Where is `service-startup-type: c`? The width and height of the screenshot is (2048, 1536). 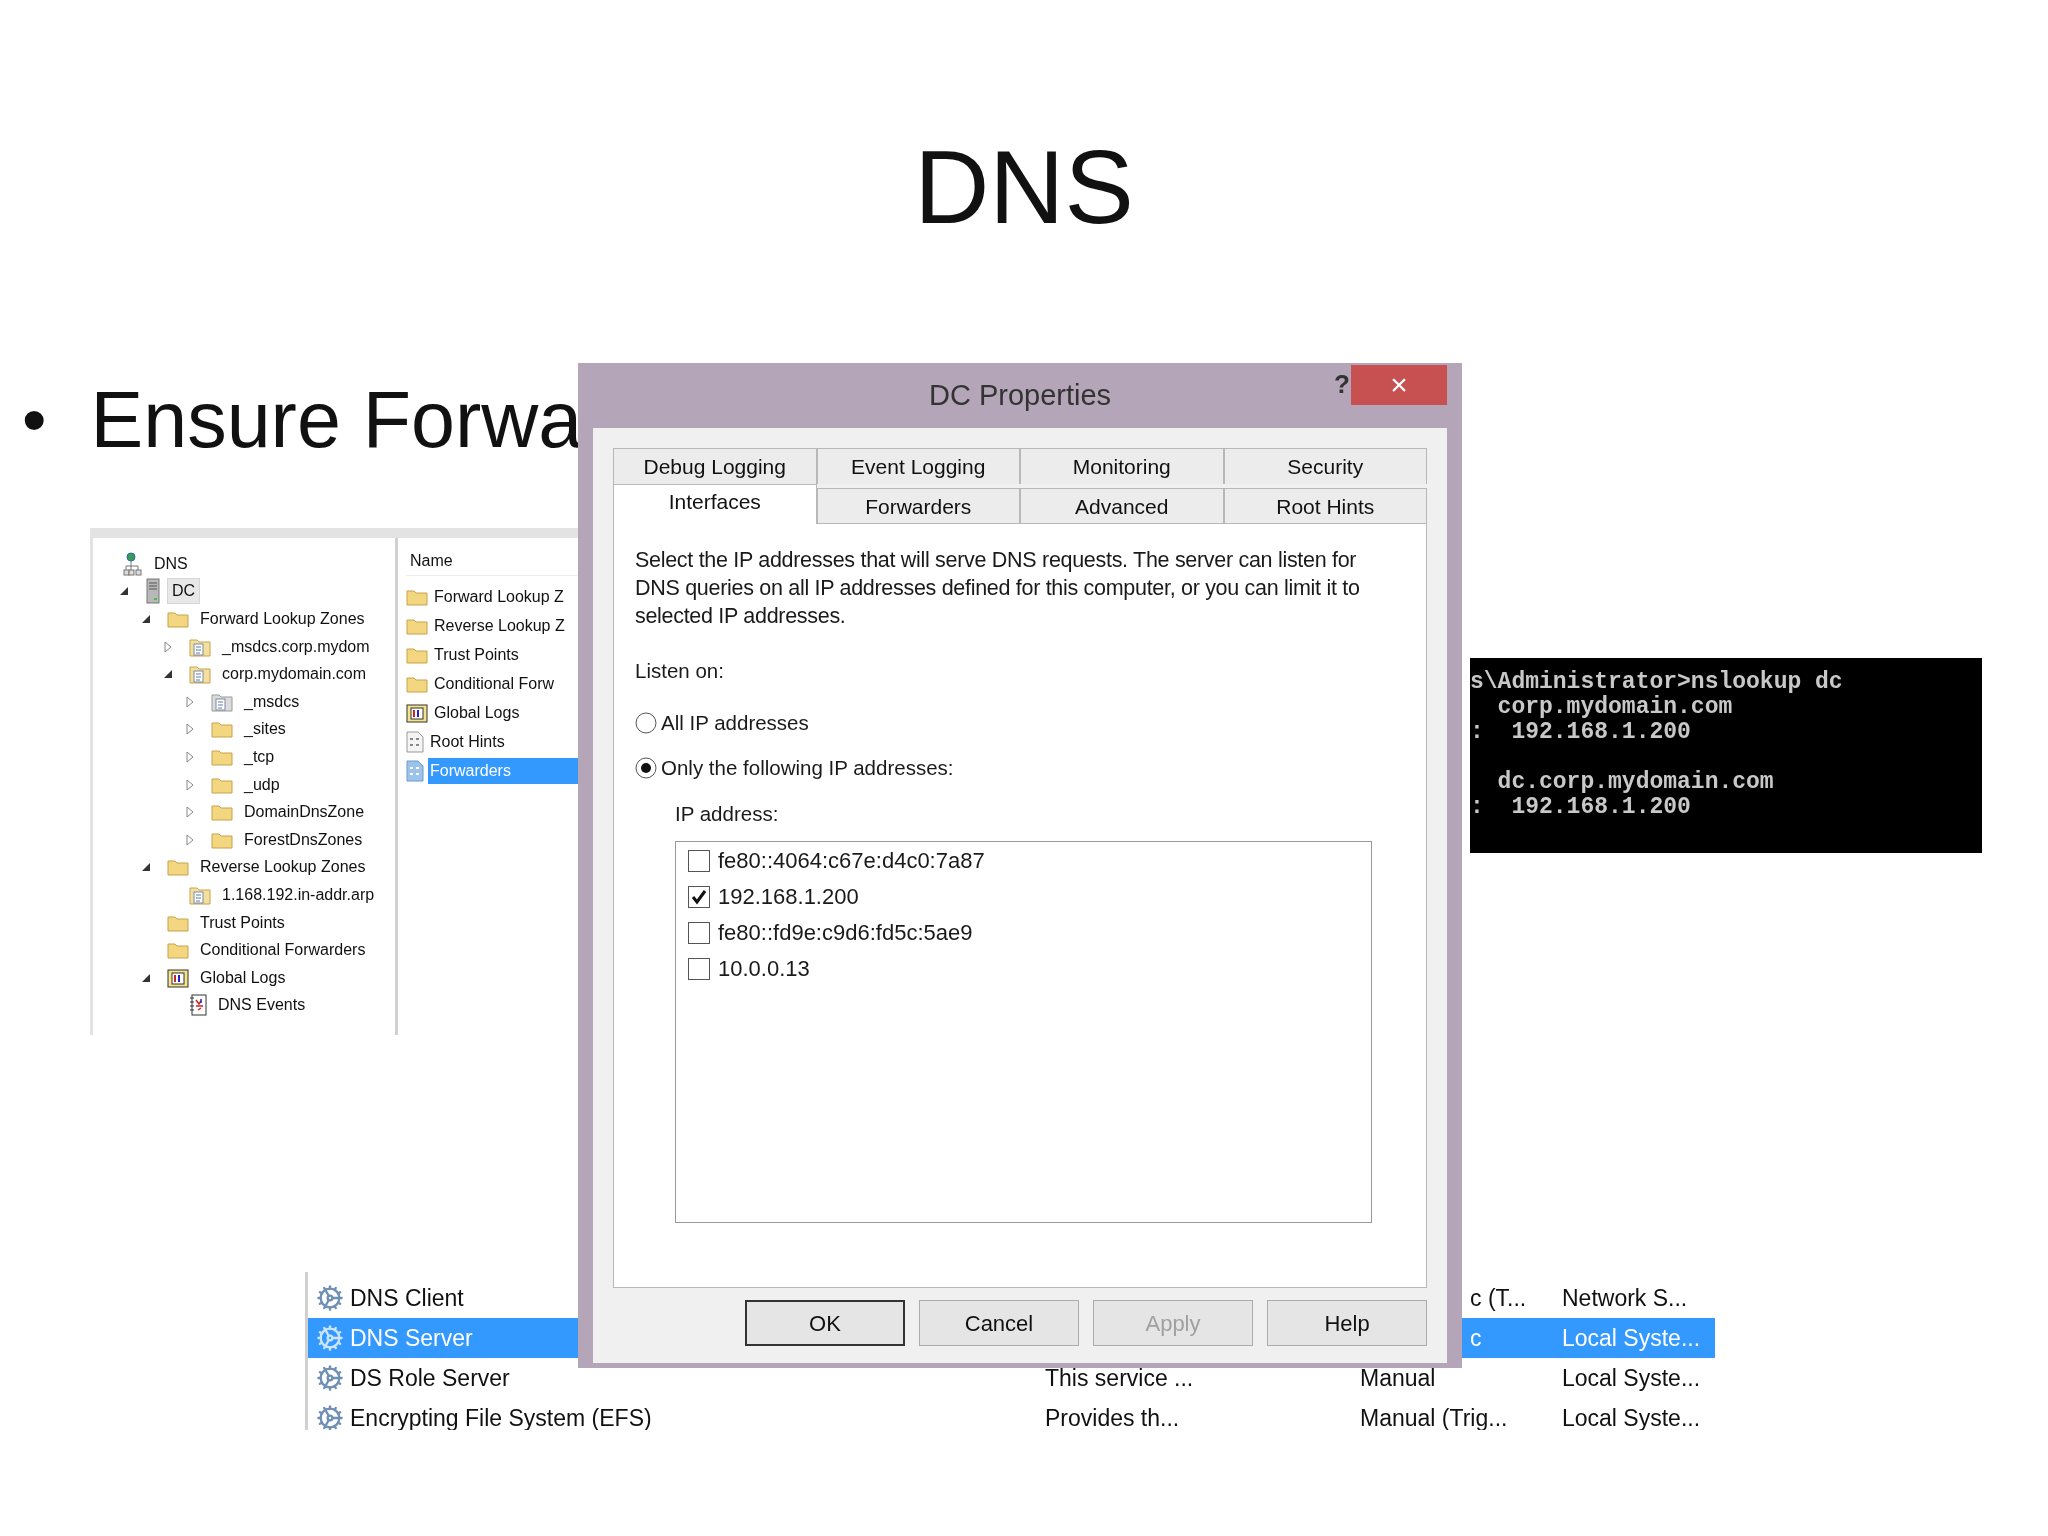 service-startup-type: c is located at coordinates (1475, 1337).